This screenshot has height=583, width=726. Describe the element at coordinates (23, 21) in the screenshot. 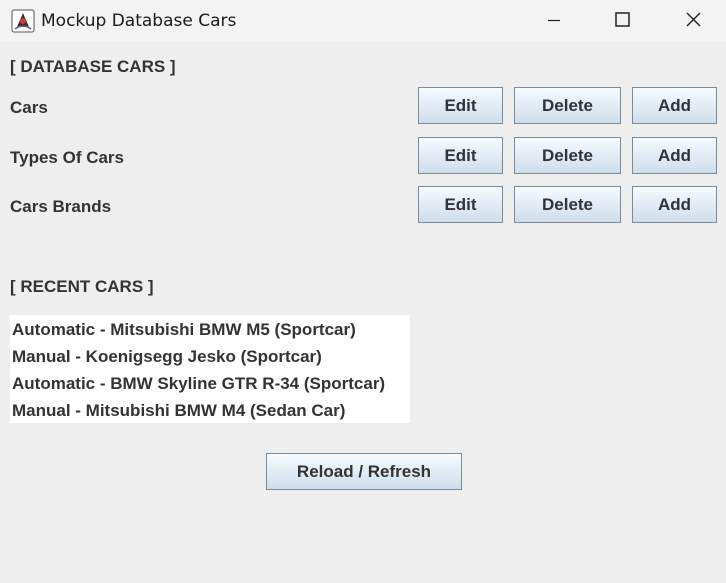

I see `java-duke-icon` at that location.